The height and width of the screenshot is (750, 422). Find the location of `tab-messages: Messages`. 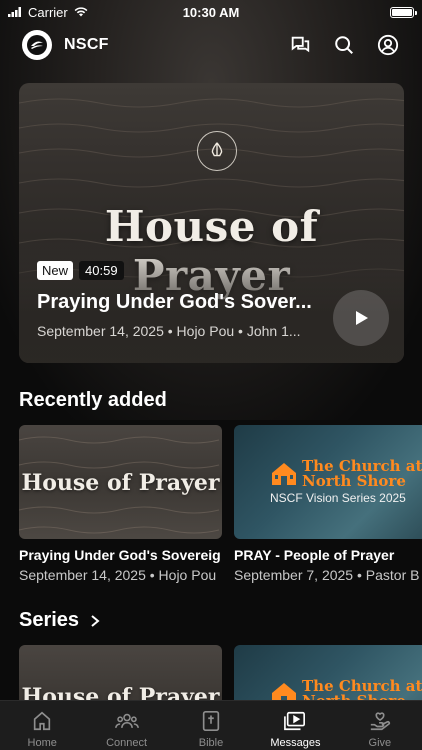

tab-messages: Messages is located at coordinates (295, 725).